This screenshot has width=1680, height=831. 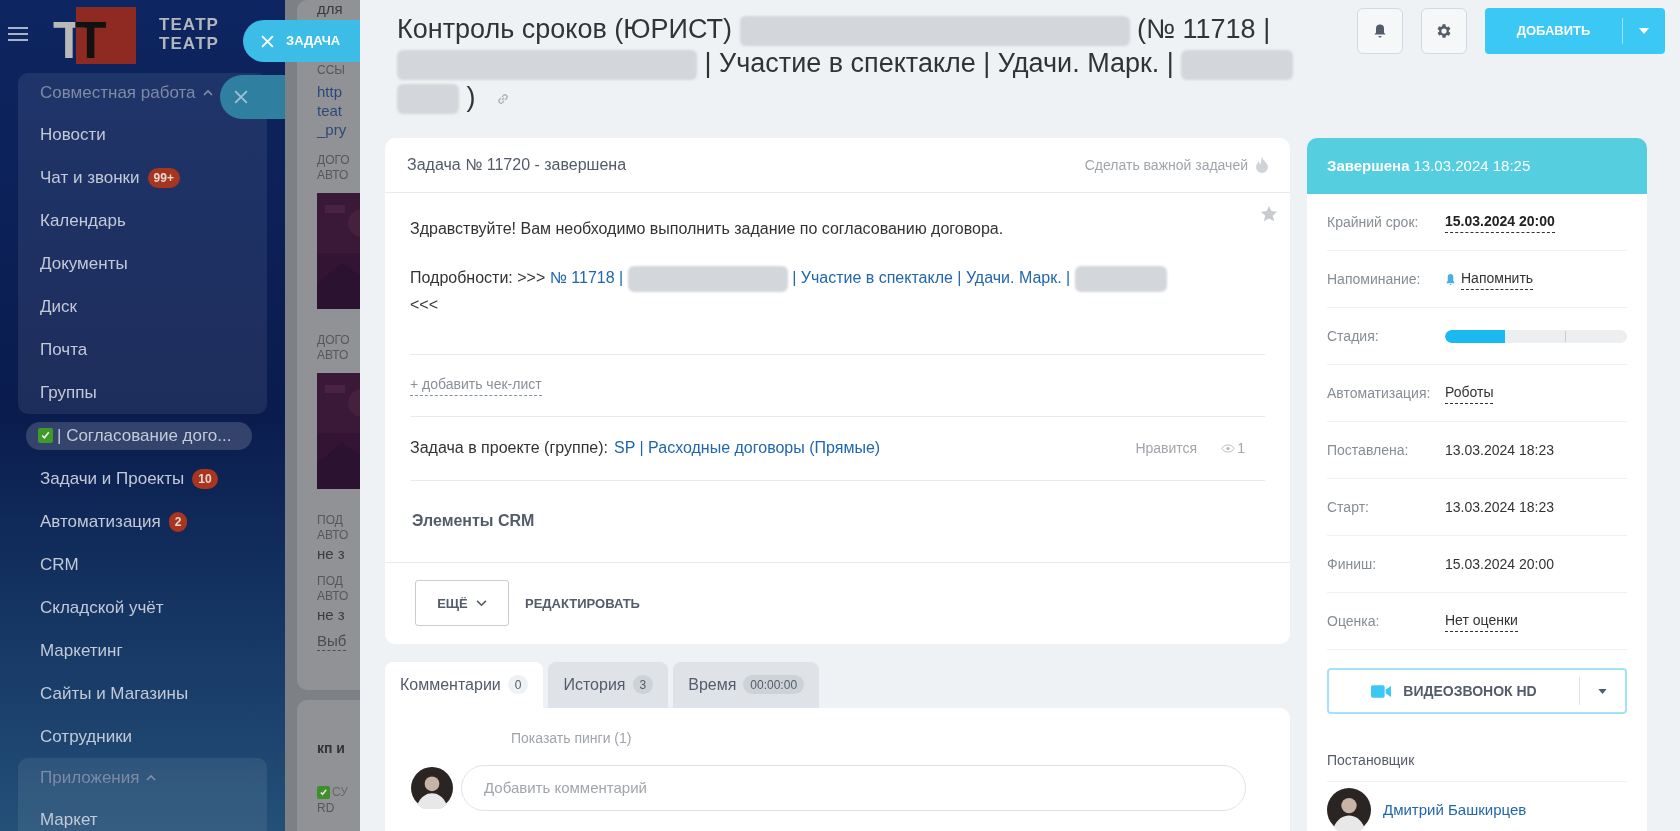 I want to click on add-checklist-link: + добавить чек-лист, so click(x=476, y=385).